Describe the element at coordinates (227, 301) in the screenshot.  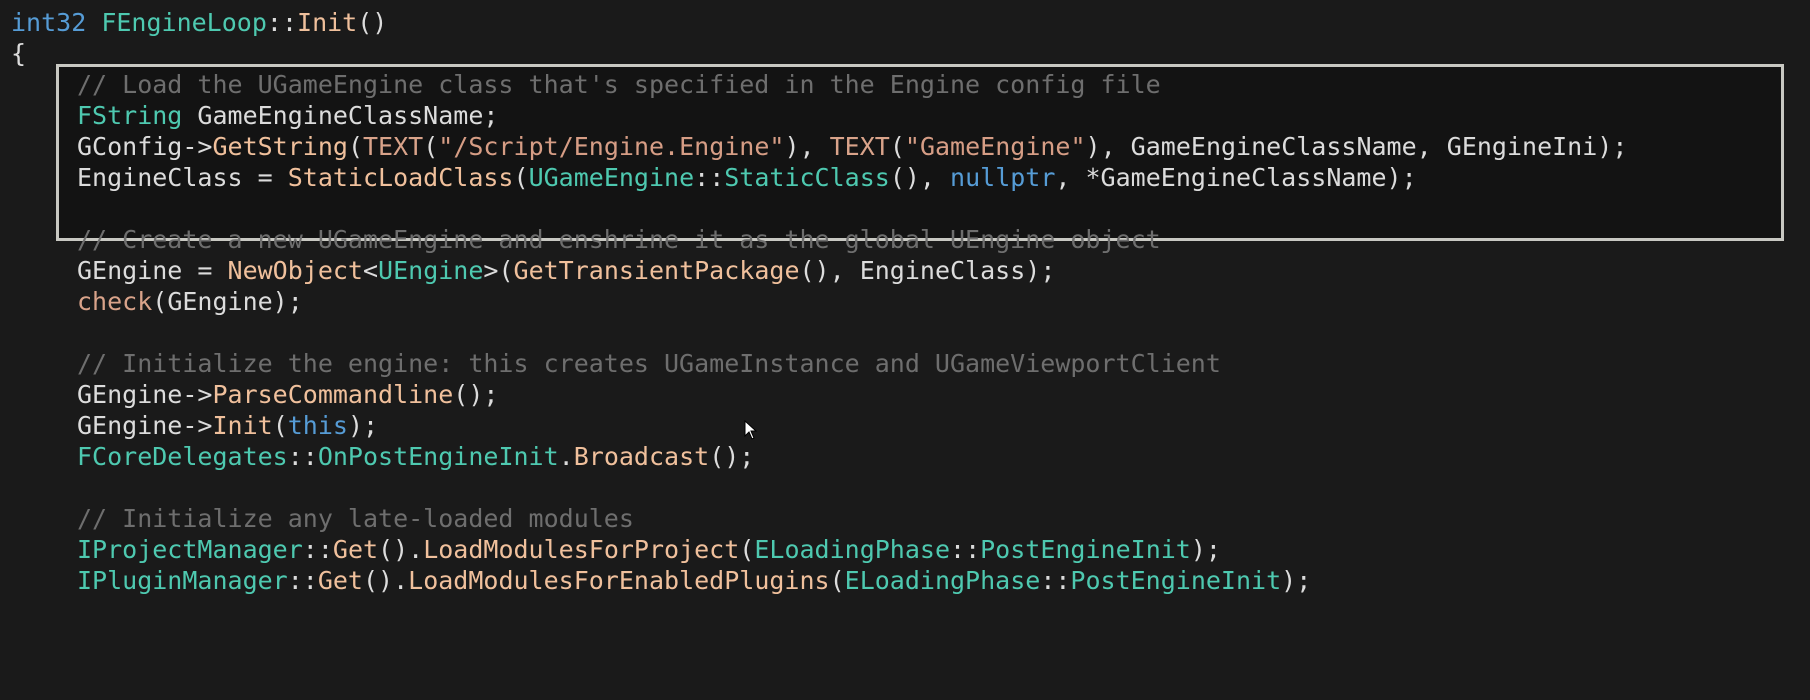
I see `code-token-ident: (GEngine);` at that location.